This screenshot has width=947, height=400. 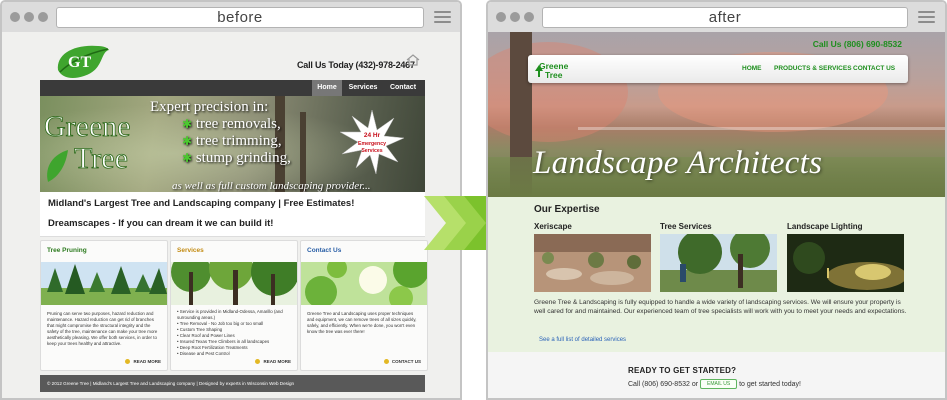 I want to click on banner-bullet: ✱ tree removals,, so click(x=231, y=124).